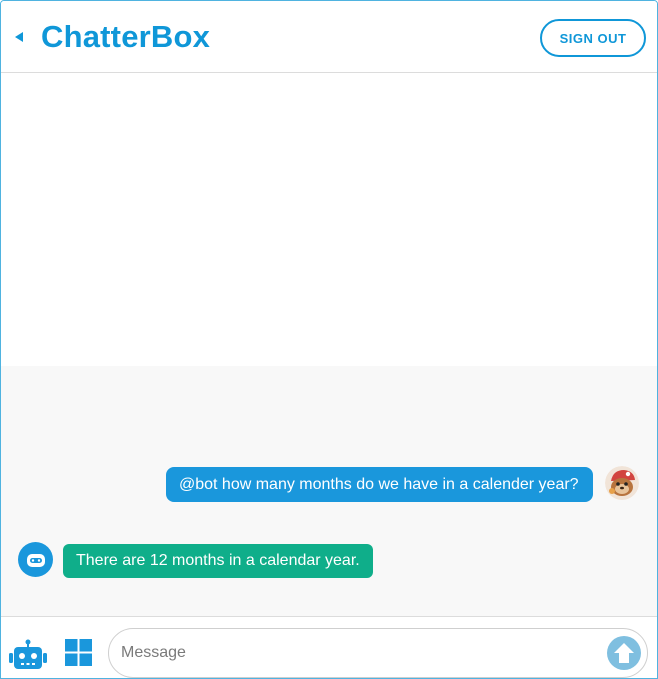 This screenshot has height=679, width=658. I want to click on back-arrow-icon, so click(19, 37).